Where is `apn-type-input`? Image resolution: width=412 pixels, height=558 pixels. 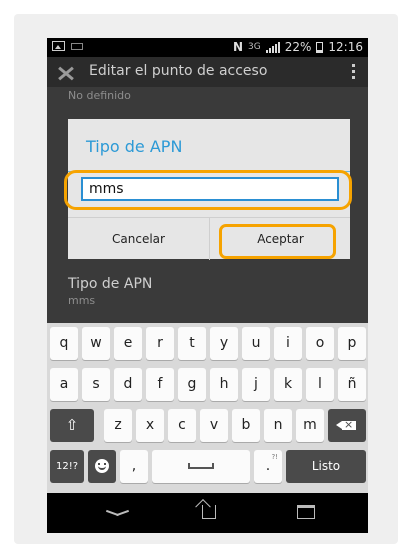
apn-type-input is located at coordinates (210, 189).